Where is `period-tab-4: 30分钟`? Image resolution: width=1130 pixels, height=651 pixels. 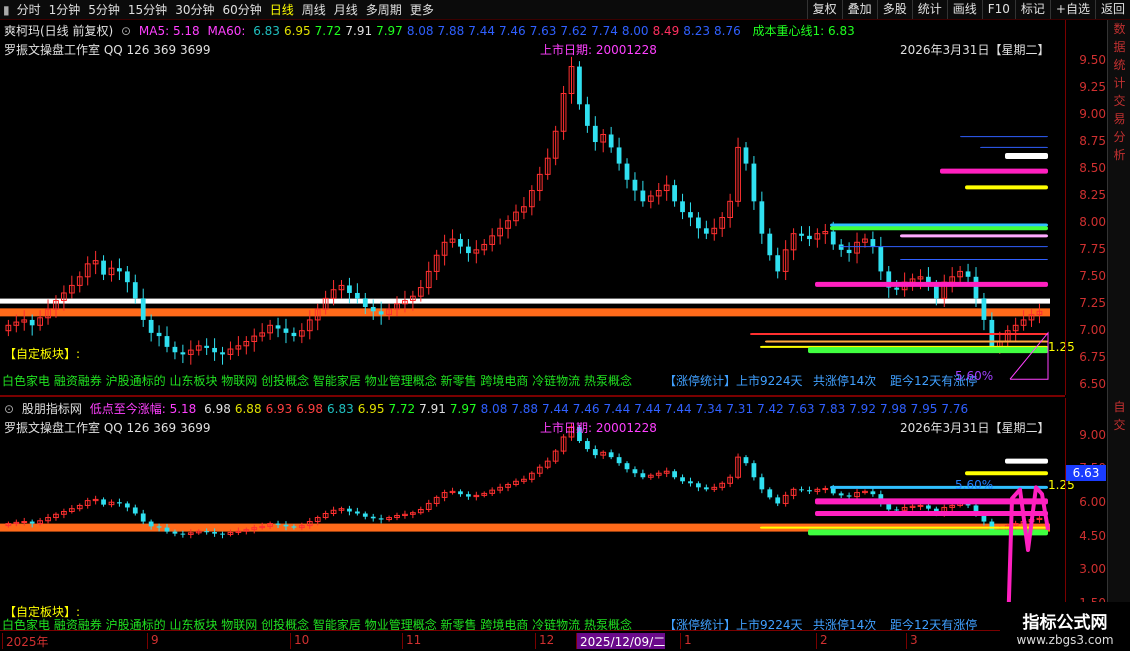 period-tab-4: 30分钟 is located at coordinates (194, 9).